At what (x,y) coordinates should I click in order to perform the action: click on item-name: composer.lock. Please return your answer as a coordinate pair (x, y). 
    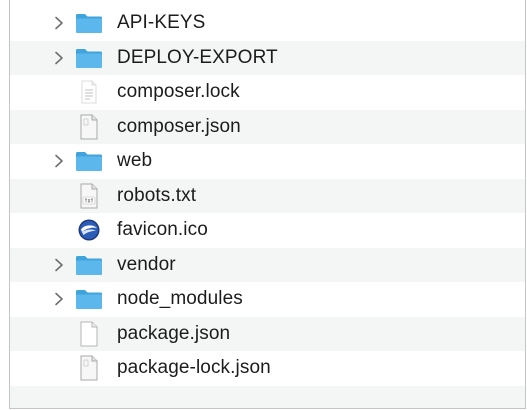
    Looking at the image, I should click on (178, 92).